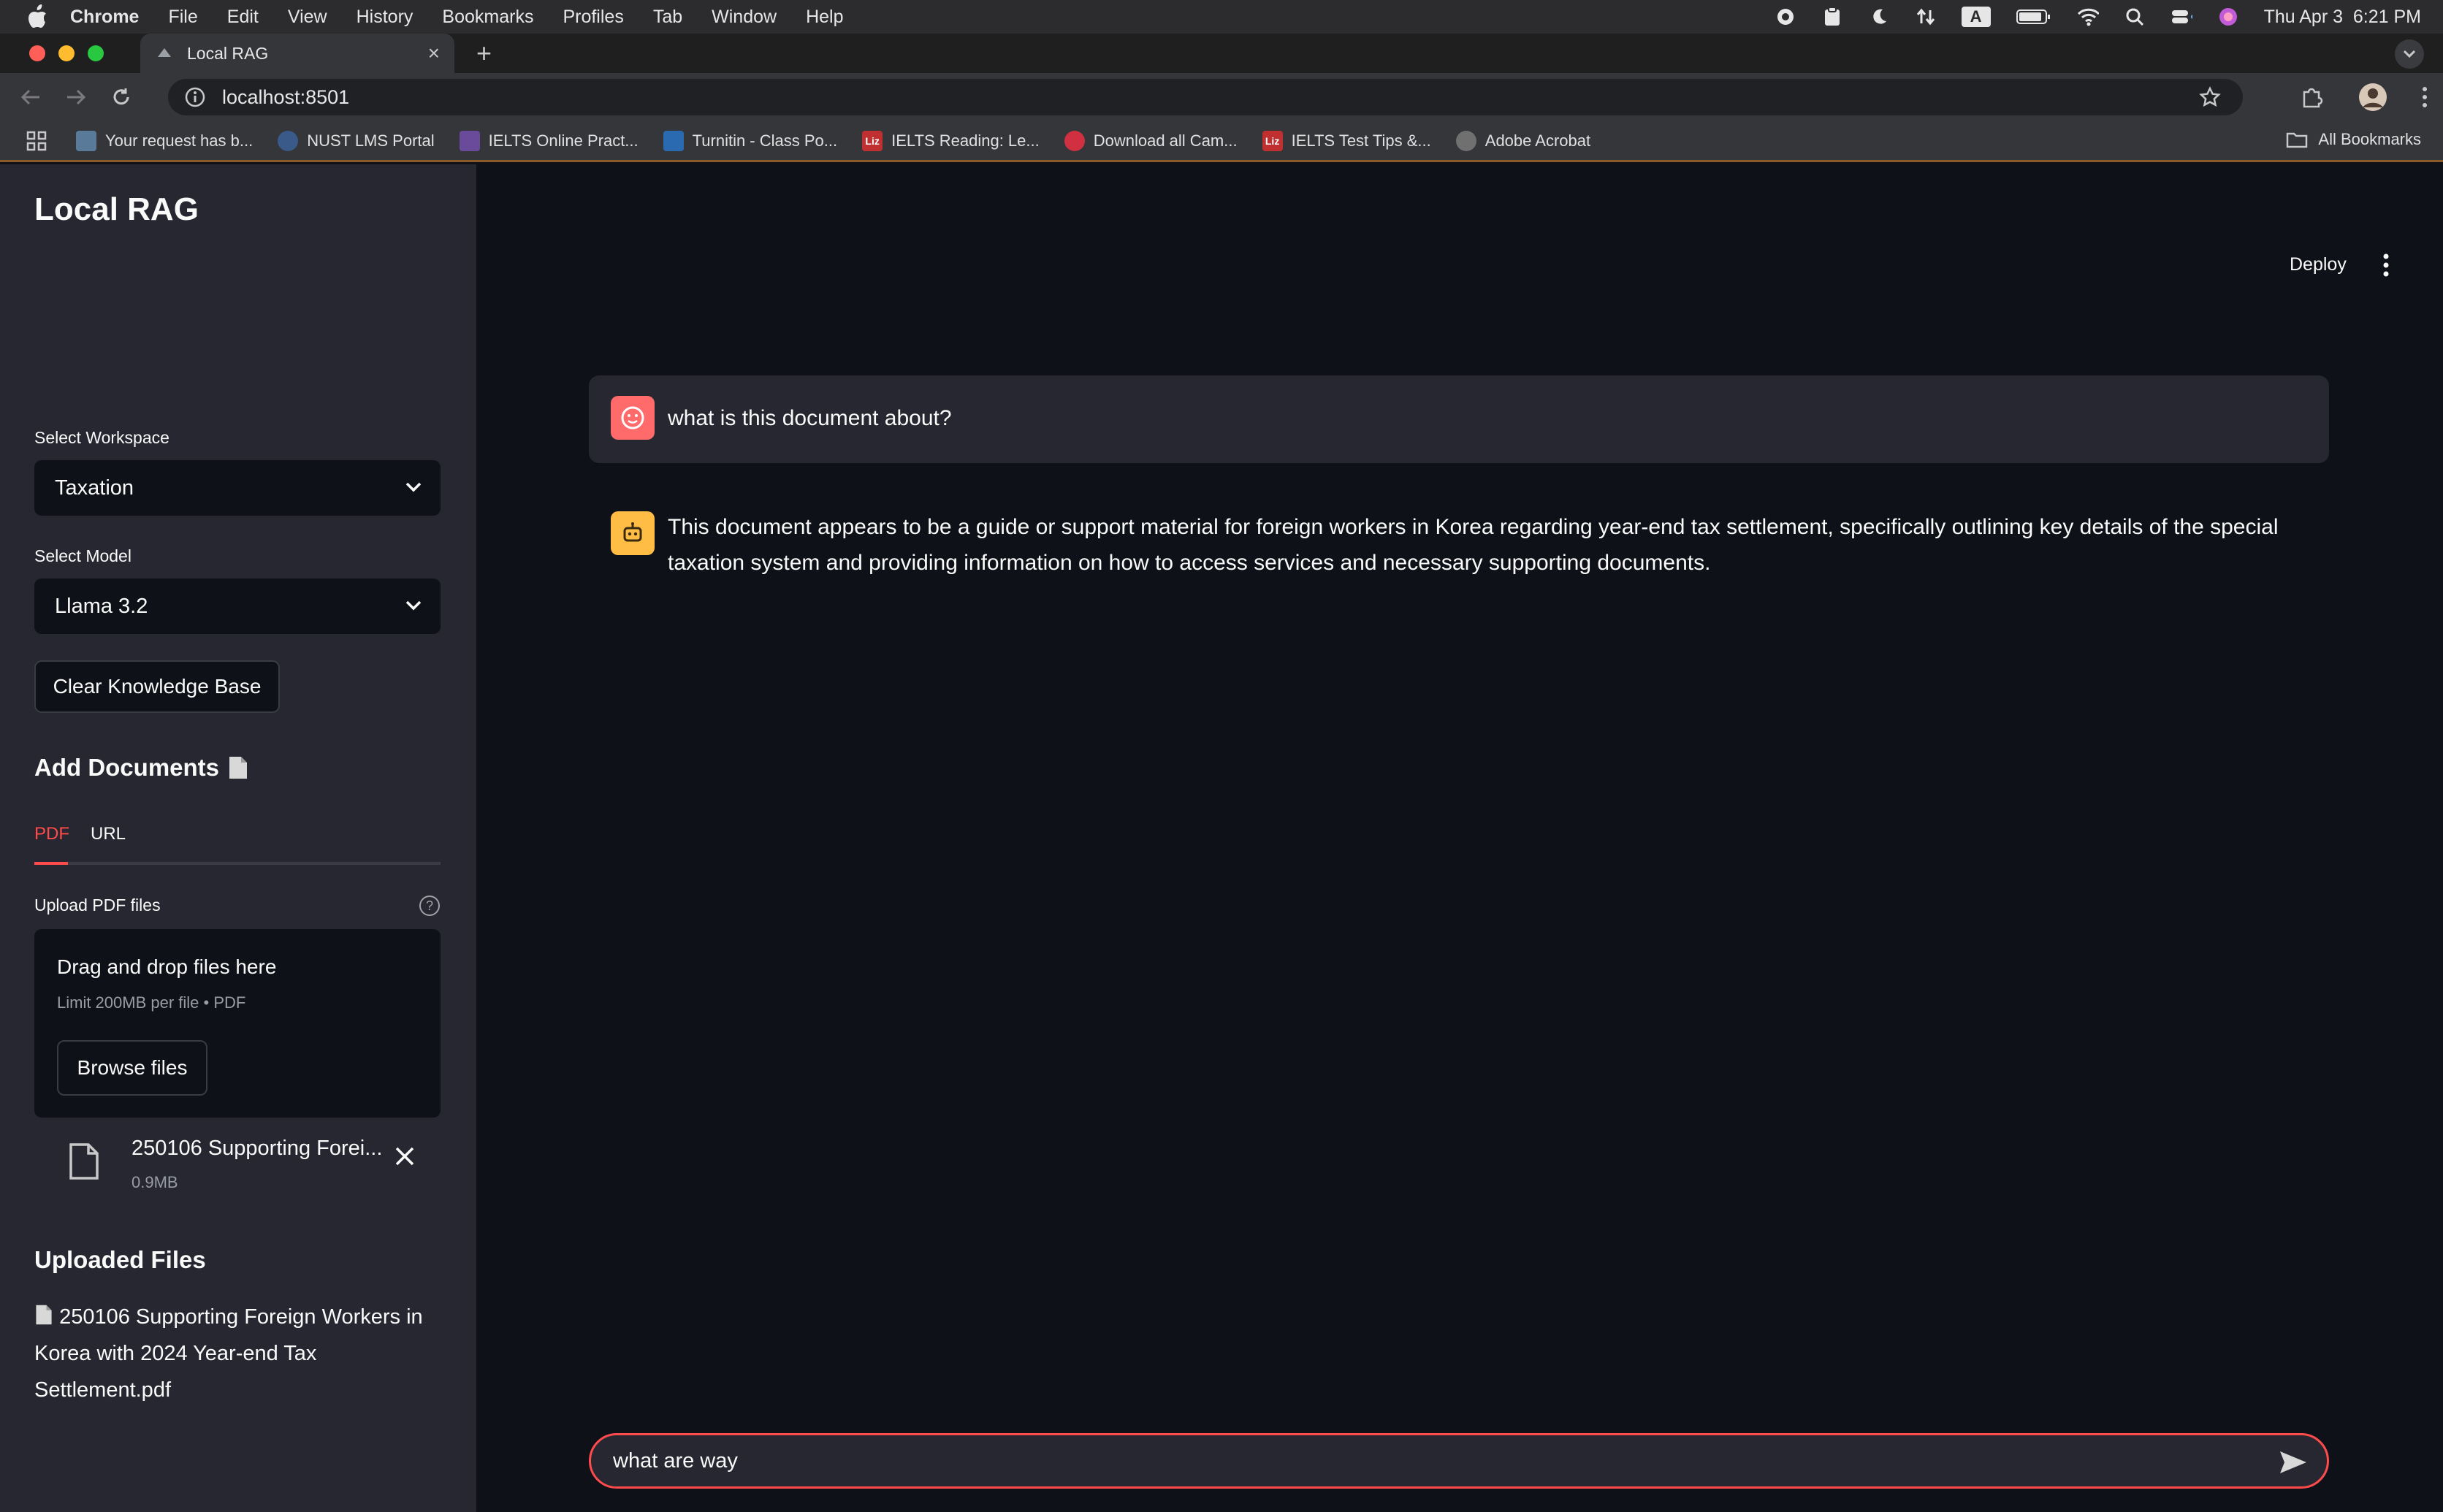 Image resolution: width=2443 pixels, height=1512 pixels. I want to click on remove-file-icon, so click(405, 1156).